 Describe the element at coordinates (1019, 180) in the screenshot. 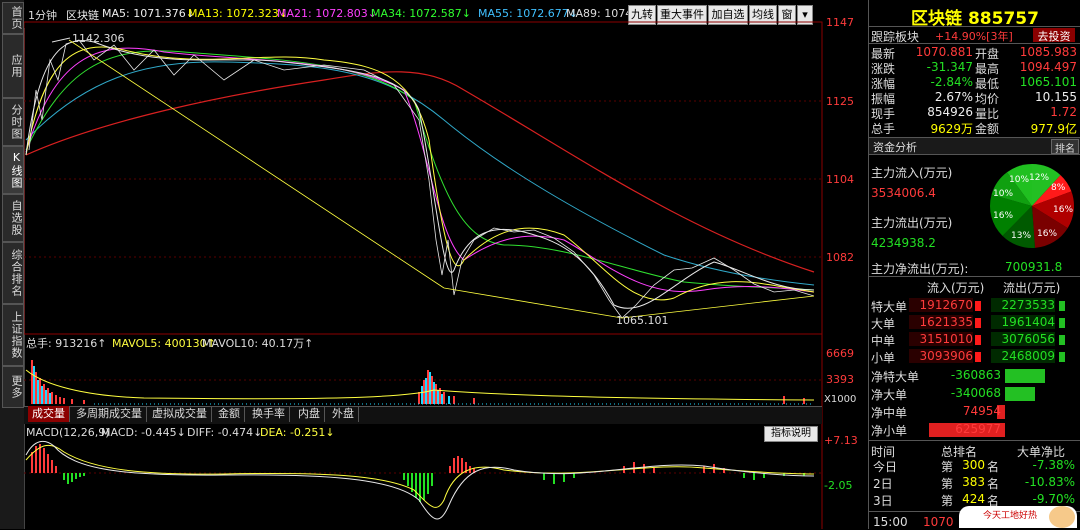

I see `pie-label-8: 10%` at that location.